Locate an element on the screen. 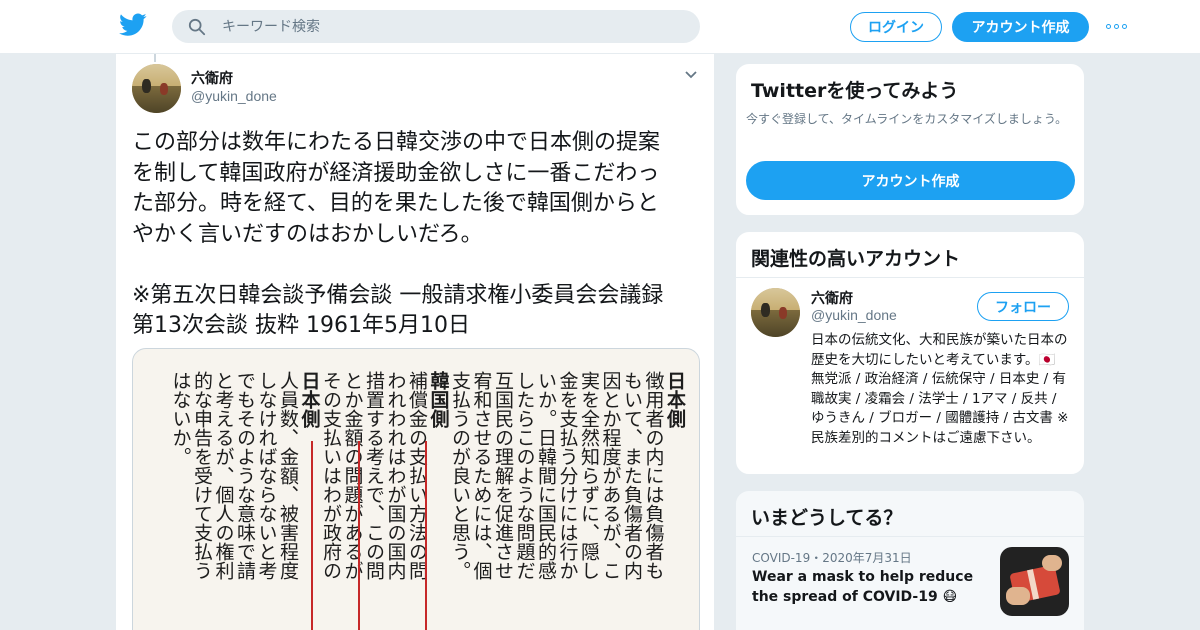  search-icon is located at coordinates (197, 27).